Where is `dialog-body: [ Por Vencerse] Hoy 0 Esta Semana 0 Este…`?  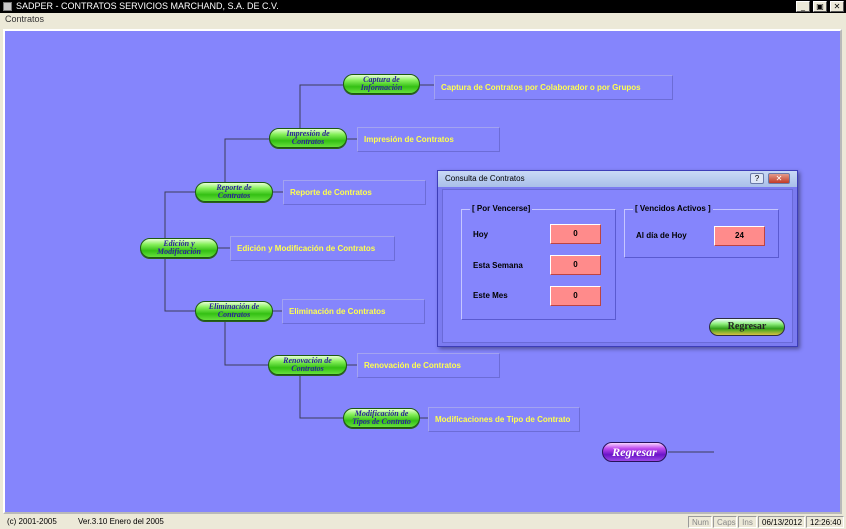
dialog-body: [ Por Vencerse] Hoy 0 Esta Semana 0 Este… is located at coordinates (617, 266).